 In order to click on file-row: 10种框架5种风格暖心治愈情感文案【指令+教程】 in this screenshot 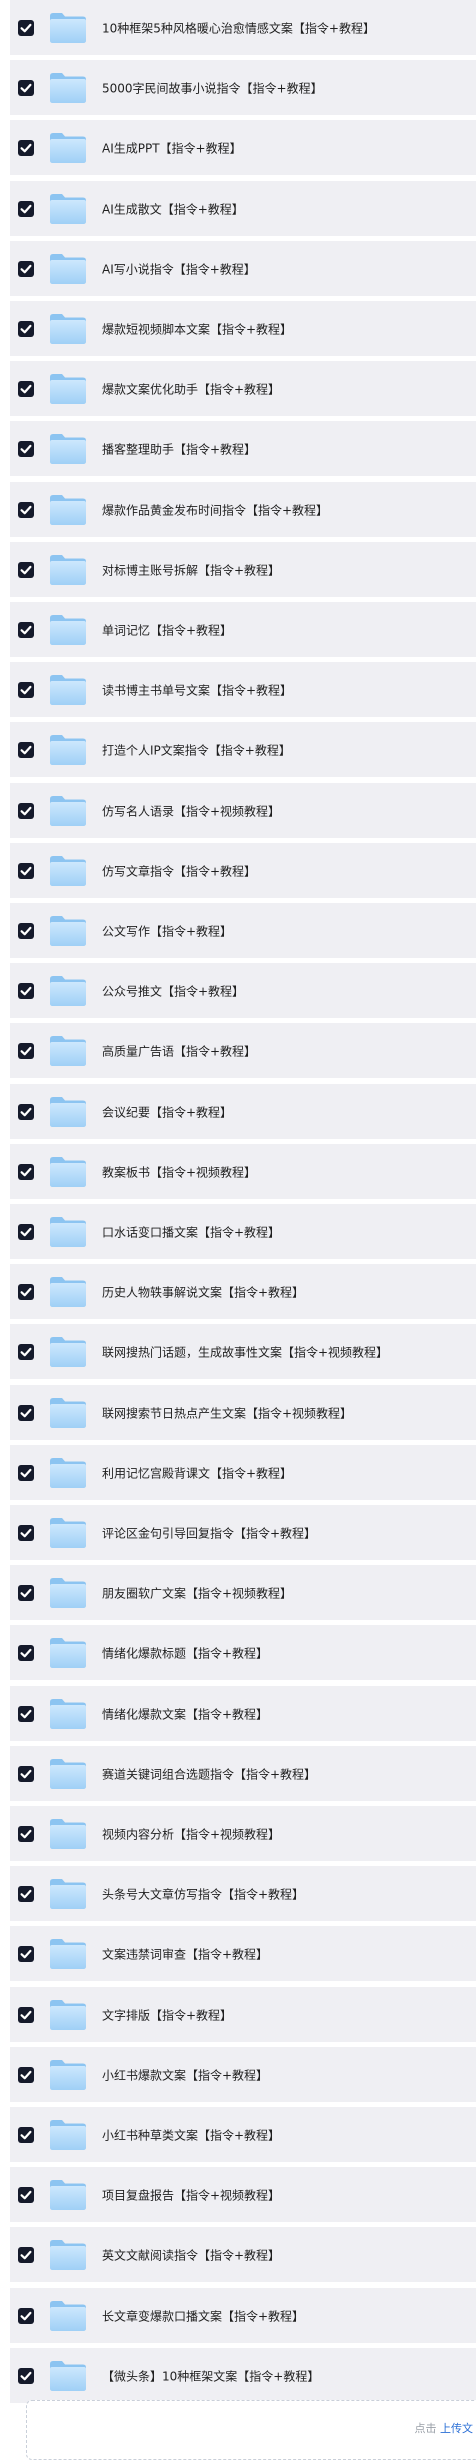, I will do `click(243, 27)`.